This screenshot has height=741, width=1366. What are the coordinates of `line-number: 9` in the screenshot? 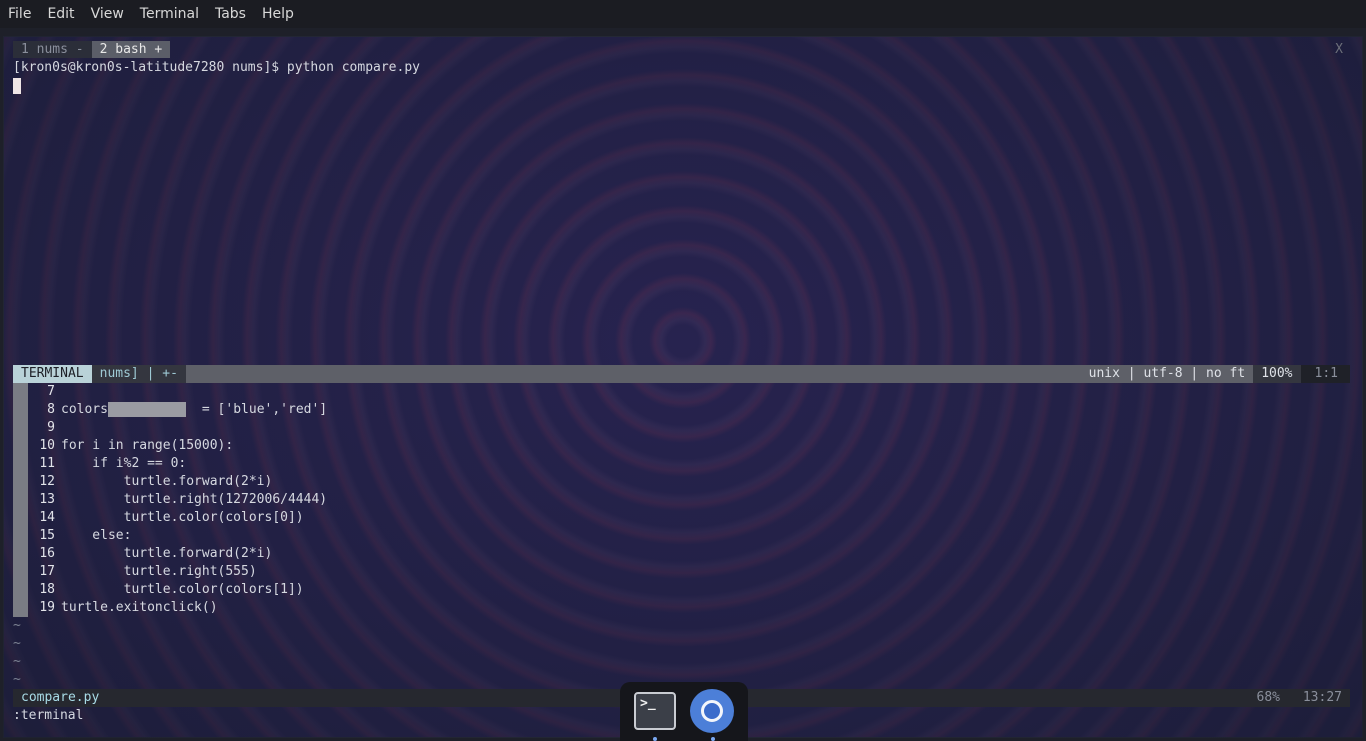 It's located at (51, 427).